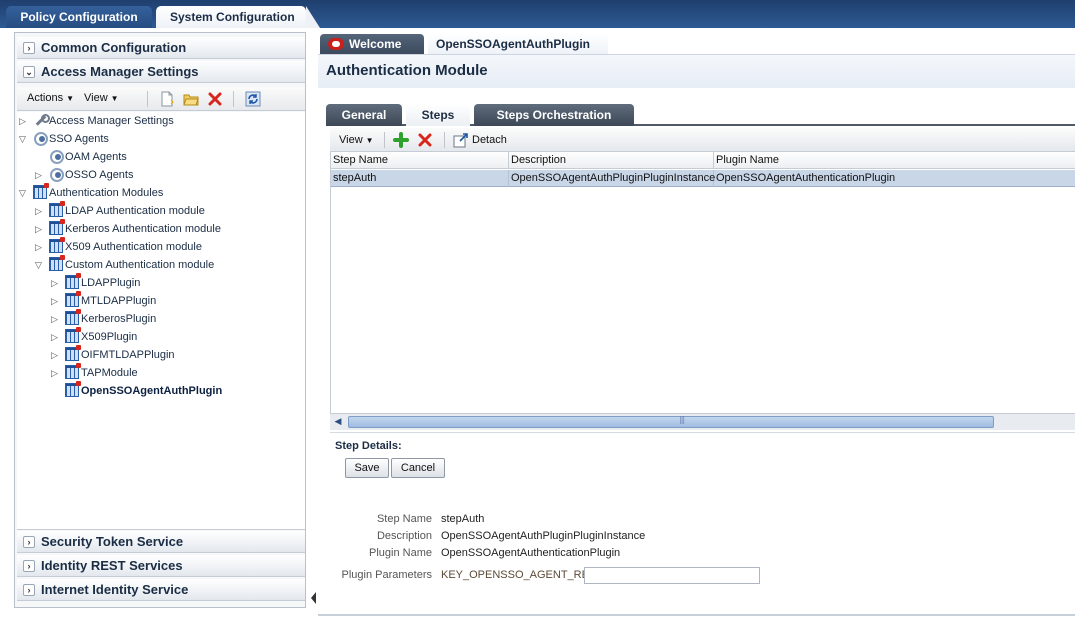  I want to click on chevron-down-icon: ⌄, so click(29, 72).